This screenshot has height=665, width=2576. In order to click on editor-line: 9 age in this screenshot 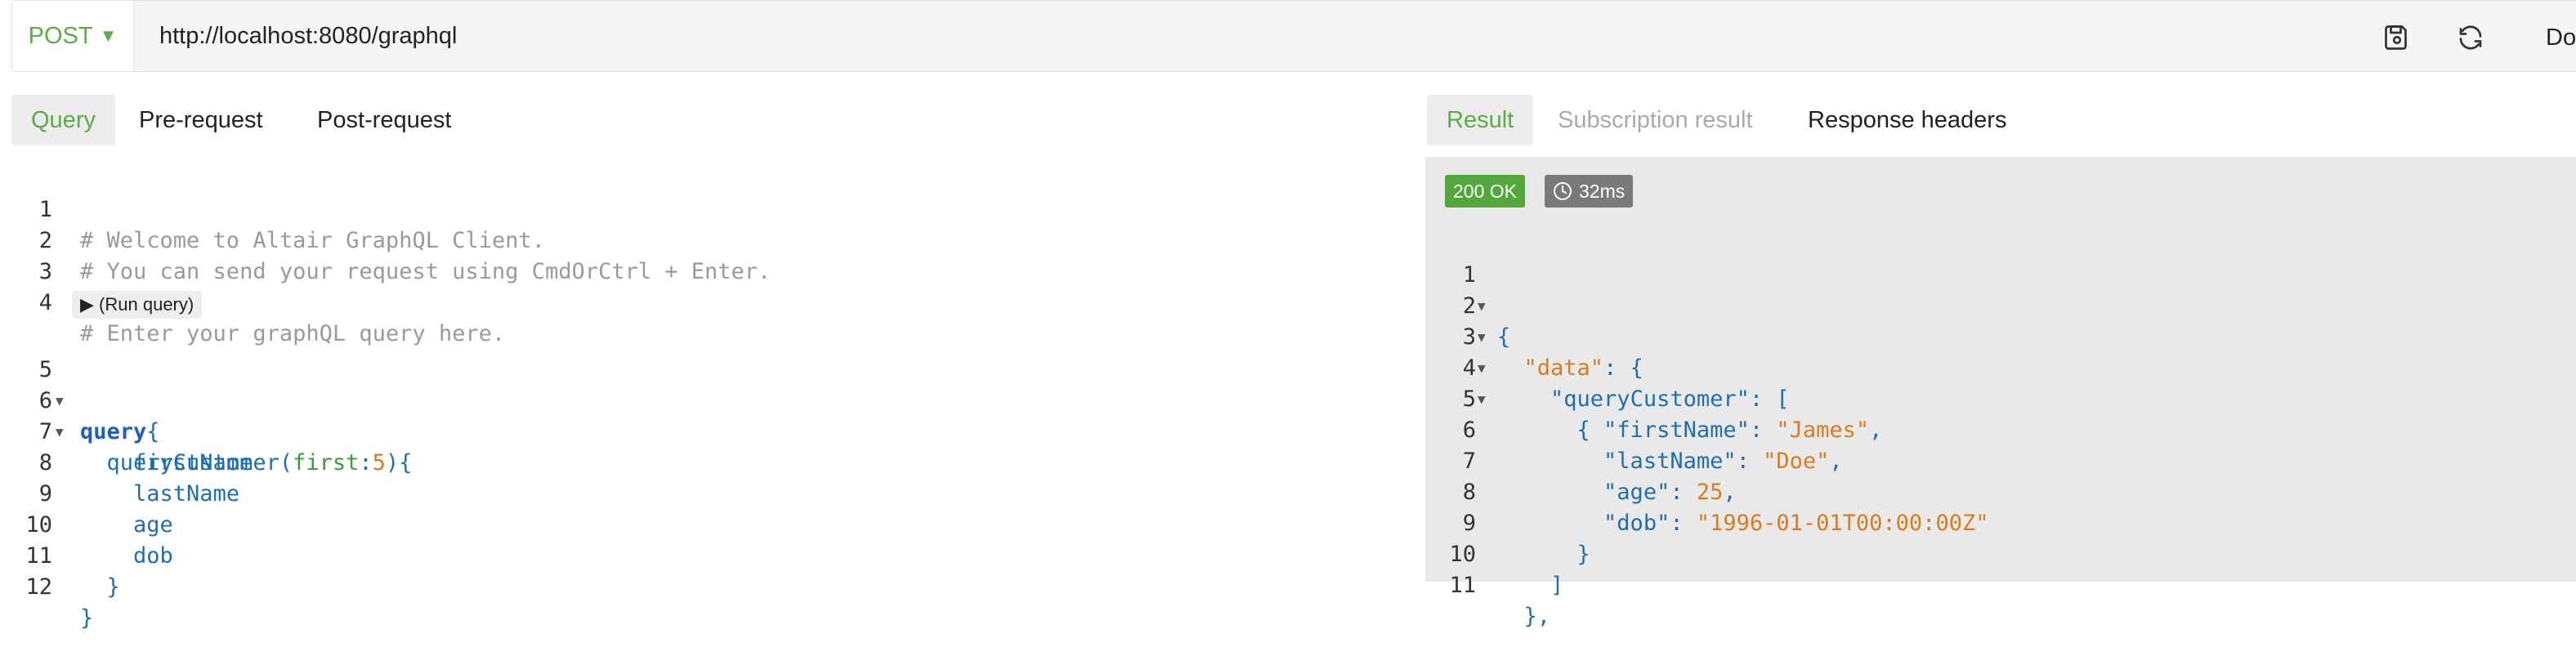, I will do `click(105, 509)`.